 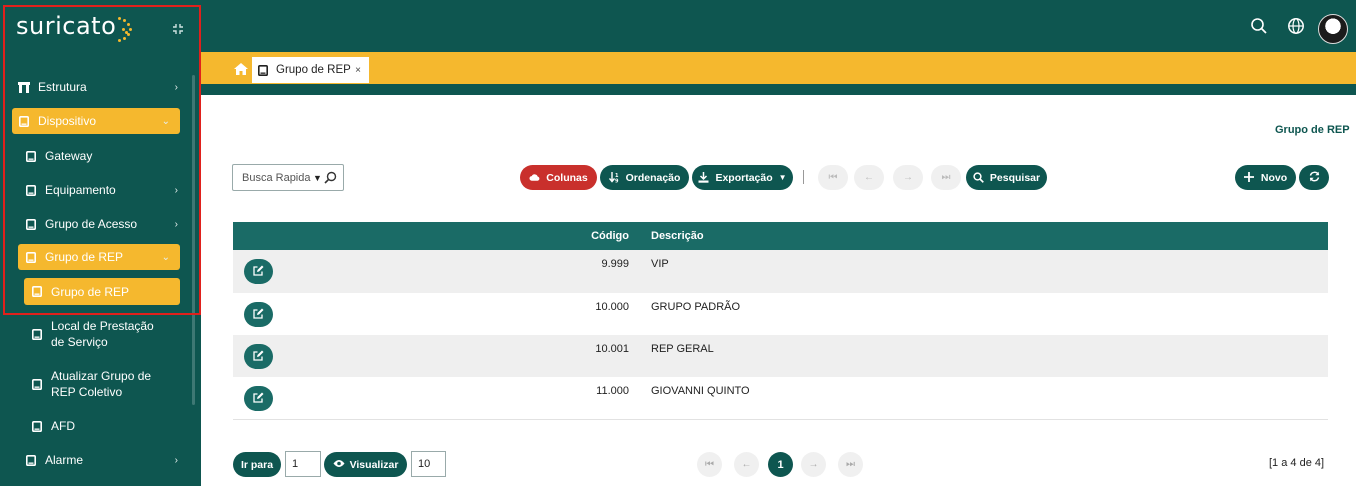 What do you see at coordinates (90, 291) in the screenshot?
I see `sidebar-item-label: Grupo de REP` at bounding box center [90, 291].